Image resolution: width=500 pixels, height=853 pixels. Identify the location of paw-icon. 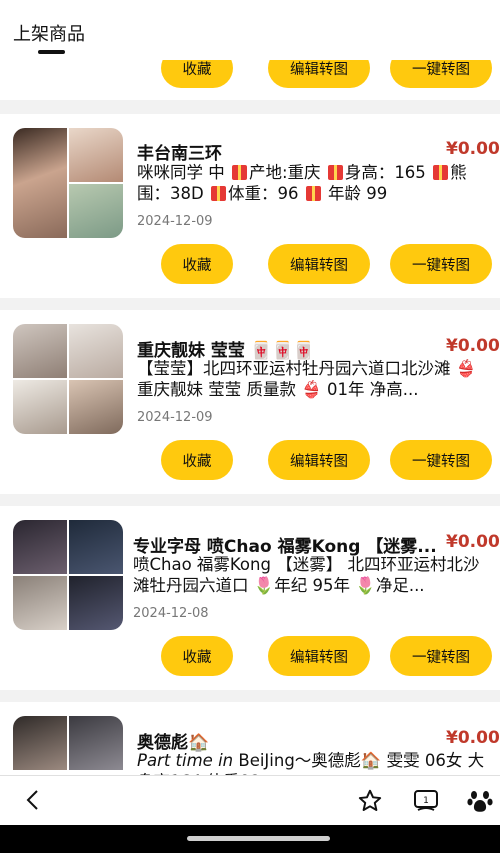
(480, 801).